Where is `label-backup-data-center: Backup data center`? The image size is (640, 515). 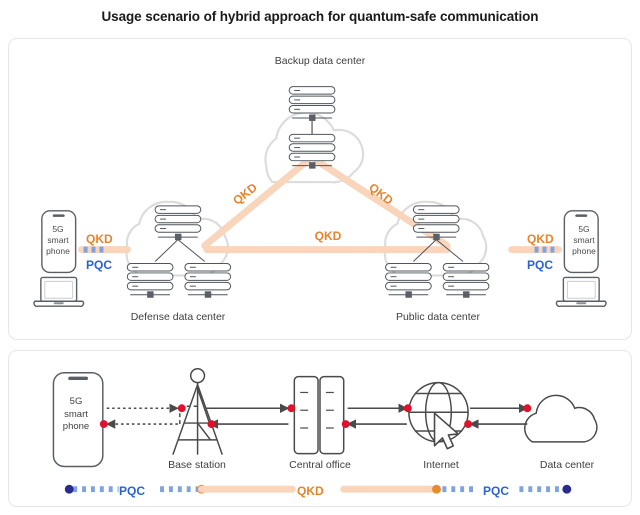
label-backup-data-center: Backup data center is located at coordinates (320, 61).